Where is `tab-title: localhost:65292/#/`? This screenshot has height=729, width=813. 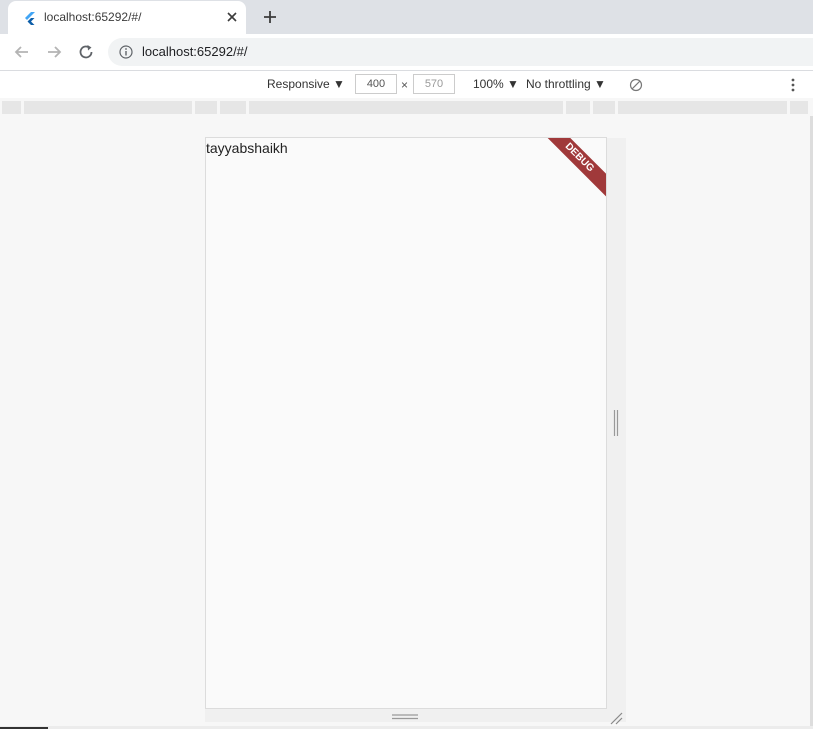 tab-title: localhost:65292/#/ is located at coordinates (93, 17).